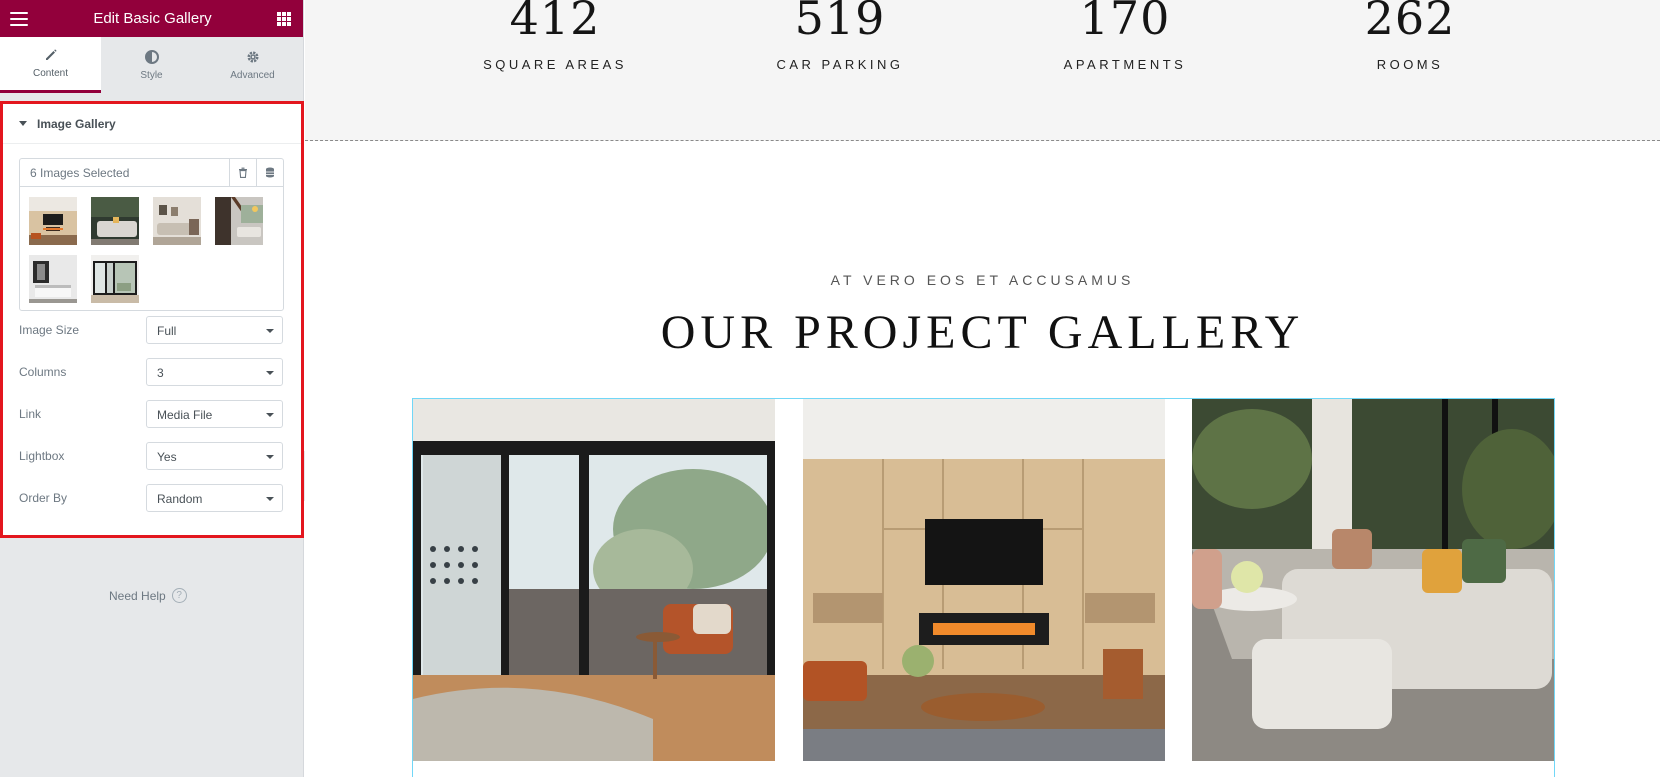  Describe the element at coordinates (555, 22) in the screenshot. I see `stat-number: 412` at that location.